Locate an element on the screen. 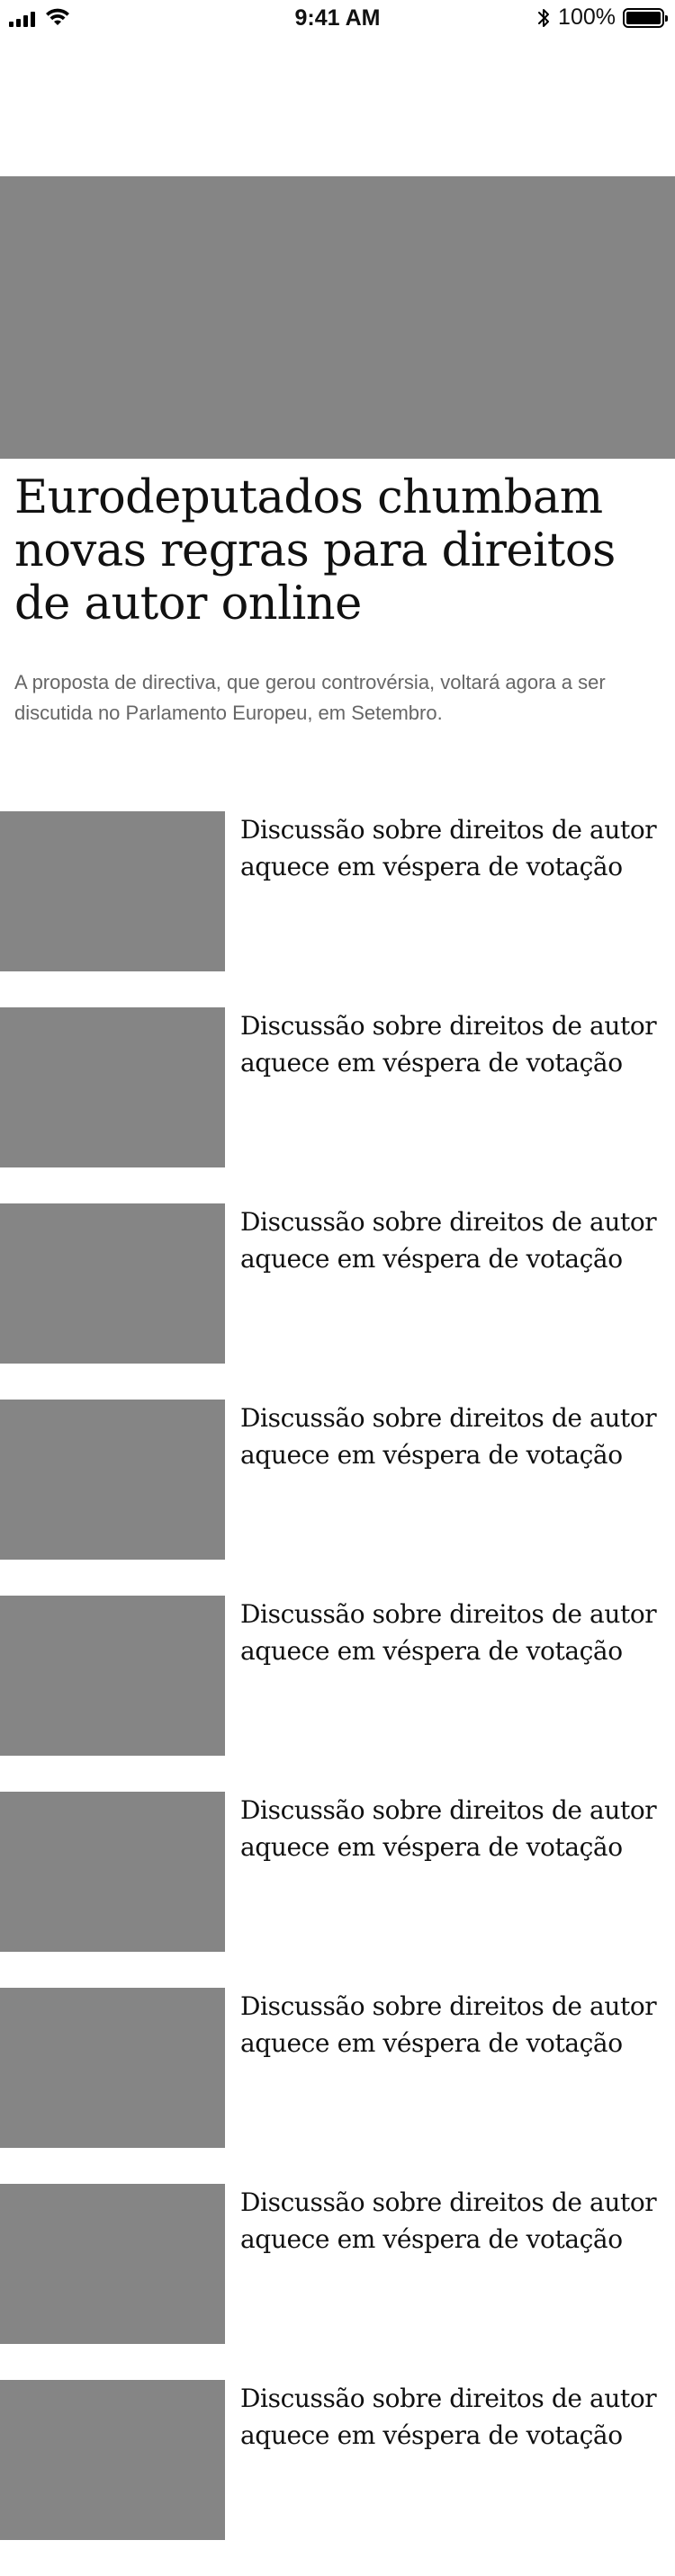 The image size is (675, 2576). bluetooth-icon is located at coordinates (544, 17).